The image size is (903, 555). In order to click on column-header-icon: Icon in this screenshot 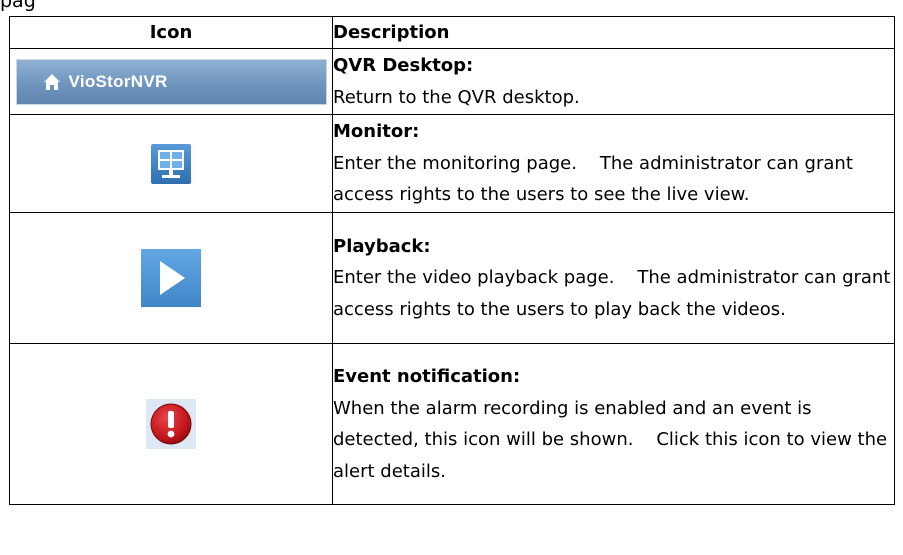, I will do `click(171, 32)`.